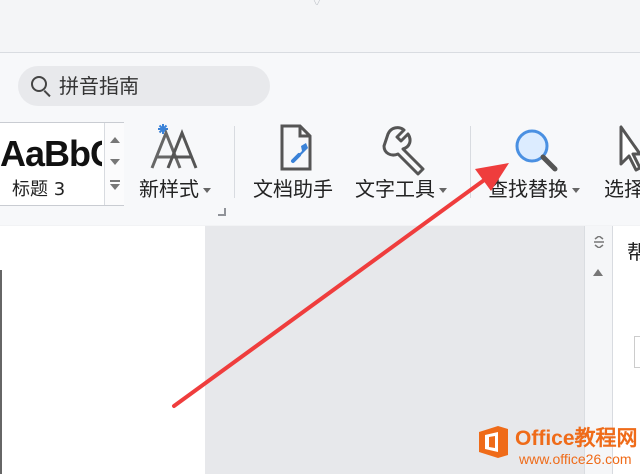 The width and height of the screenshot is (640, 474). Describe the element at coordinates (39, 189) in the screenshot. I see `style-caption: 标题 3` at that location.